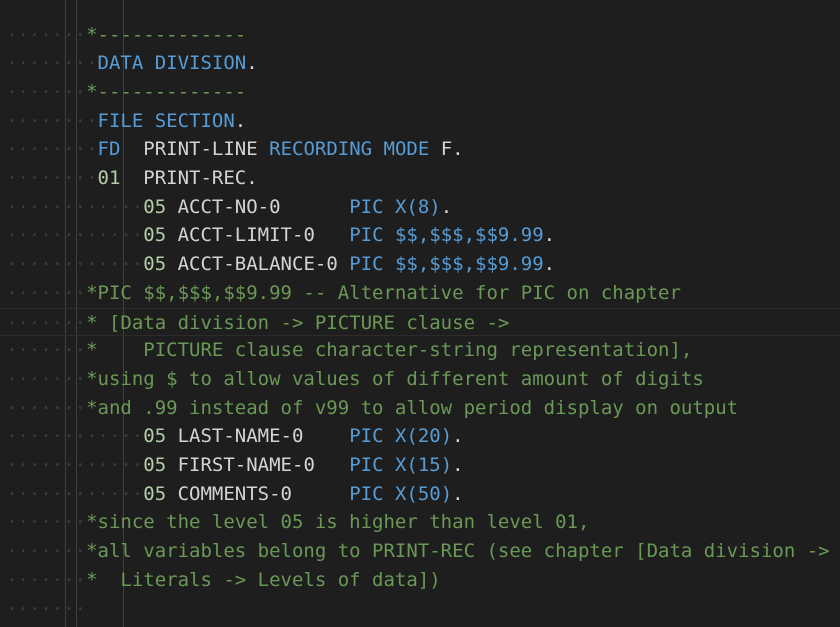 Image resolution: width=840 pixels, height=627 pixels. I want to click on code-token: RECORDING MODE, so click(349, 149).